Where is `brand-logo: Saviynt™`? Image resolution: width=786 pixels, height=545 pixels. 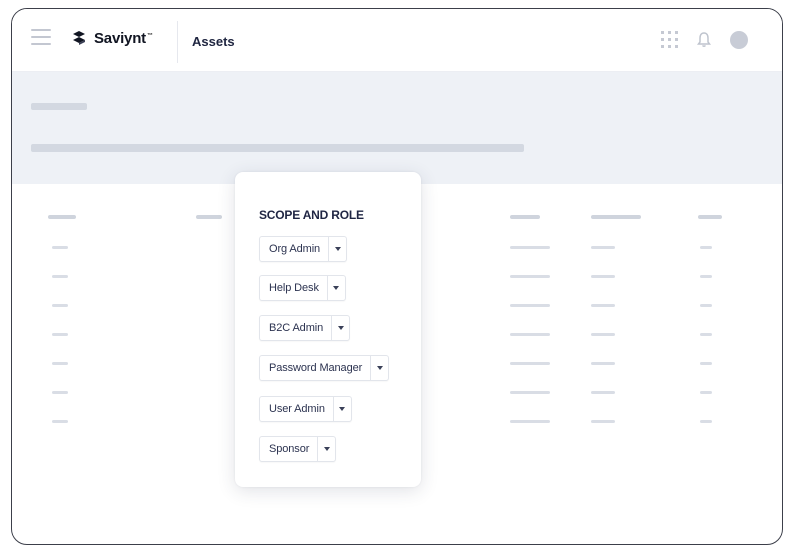
brand-logo: Saviynt™ is located at coordinates (111, 38).